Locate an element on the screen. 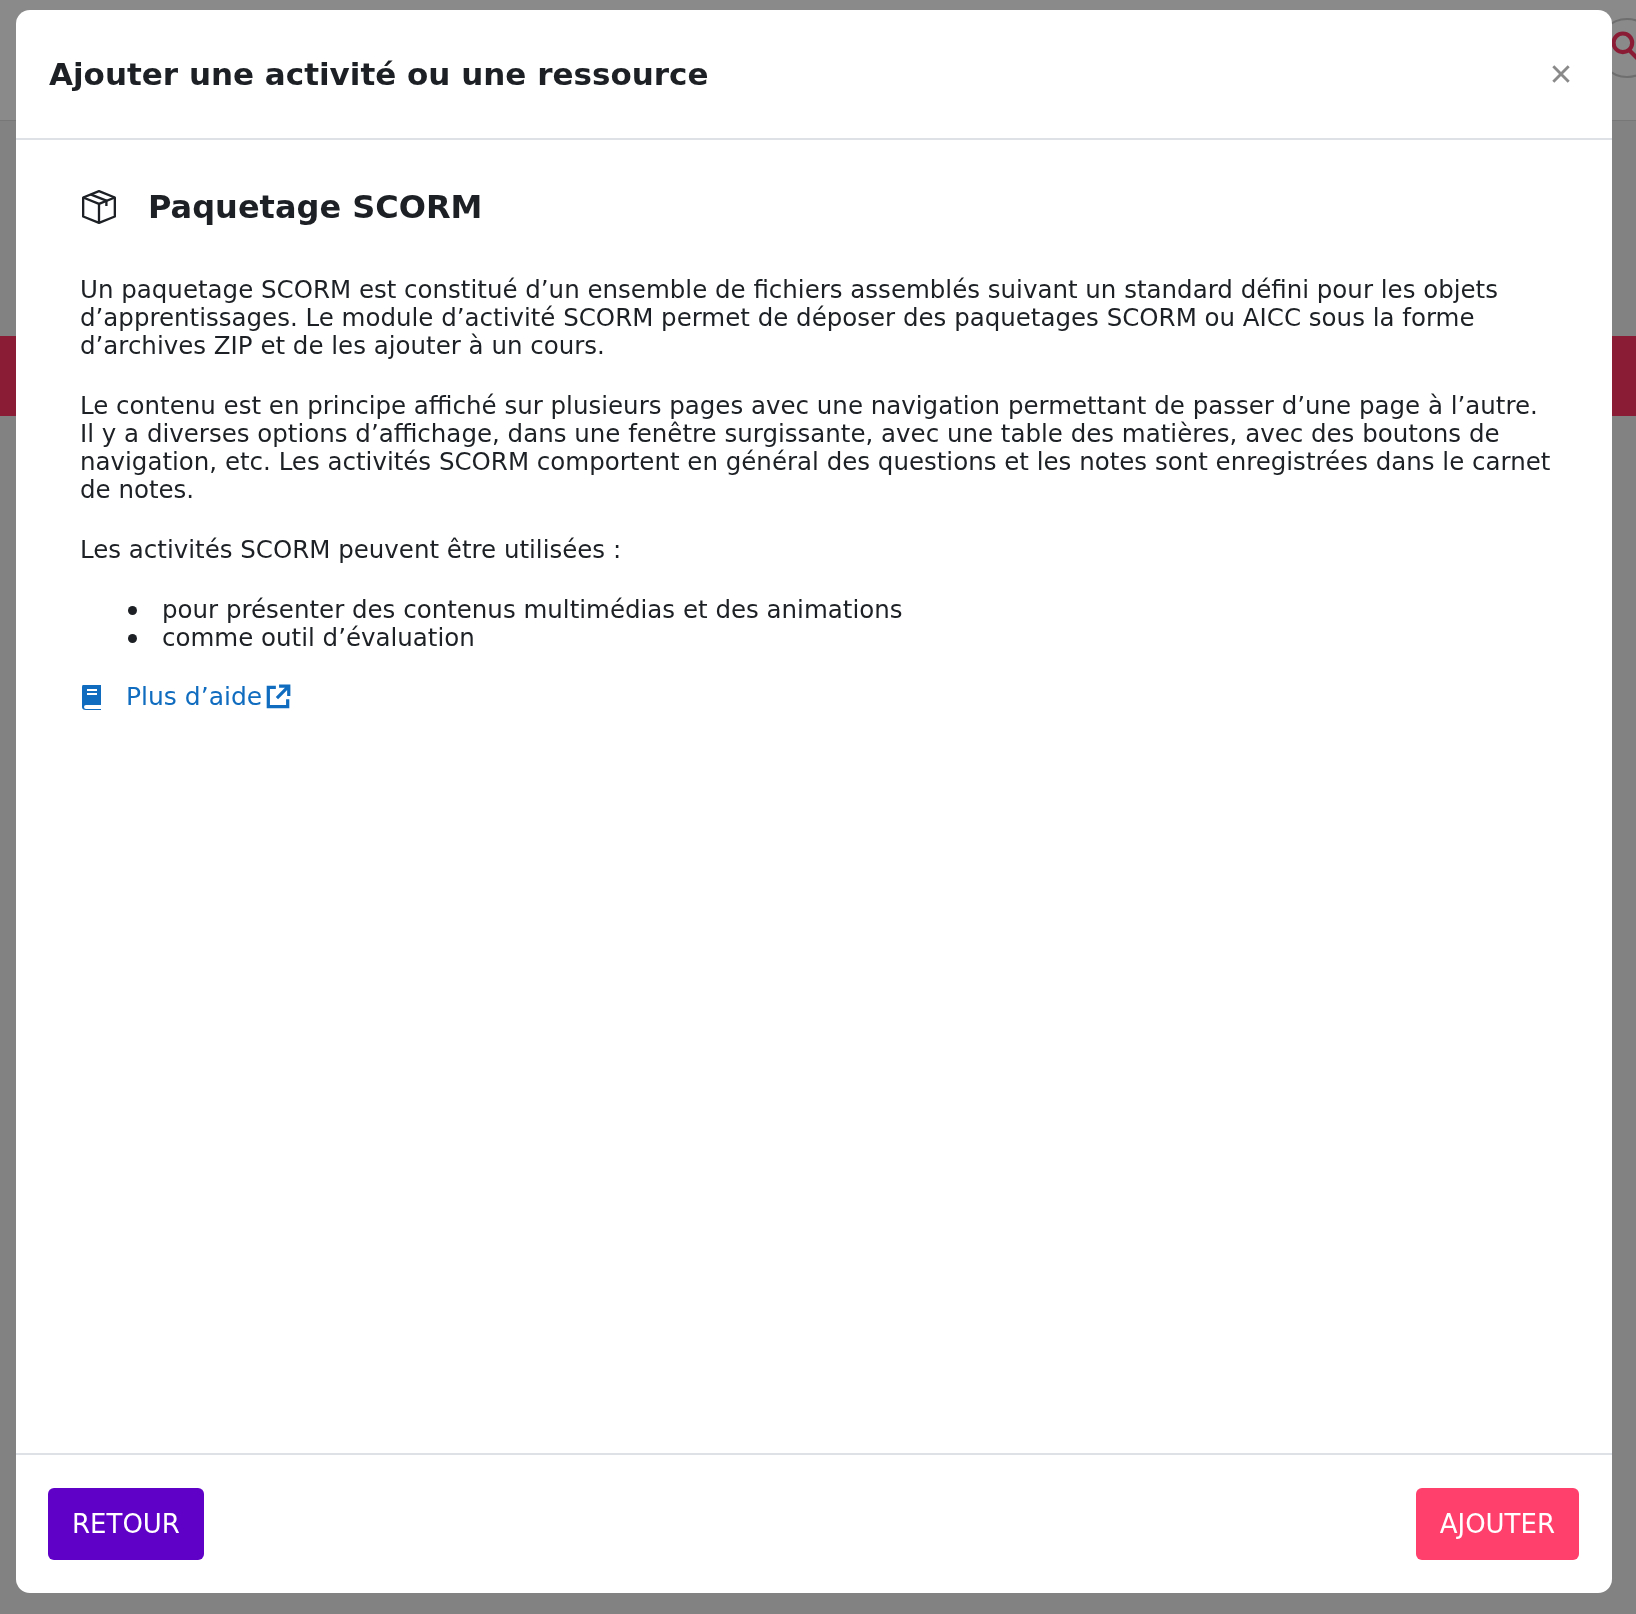  book-icon is located at coordinates (92, 696).